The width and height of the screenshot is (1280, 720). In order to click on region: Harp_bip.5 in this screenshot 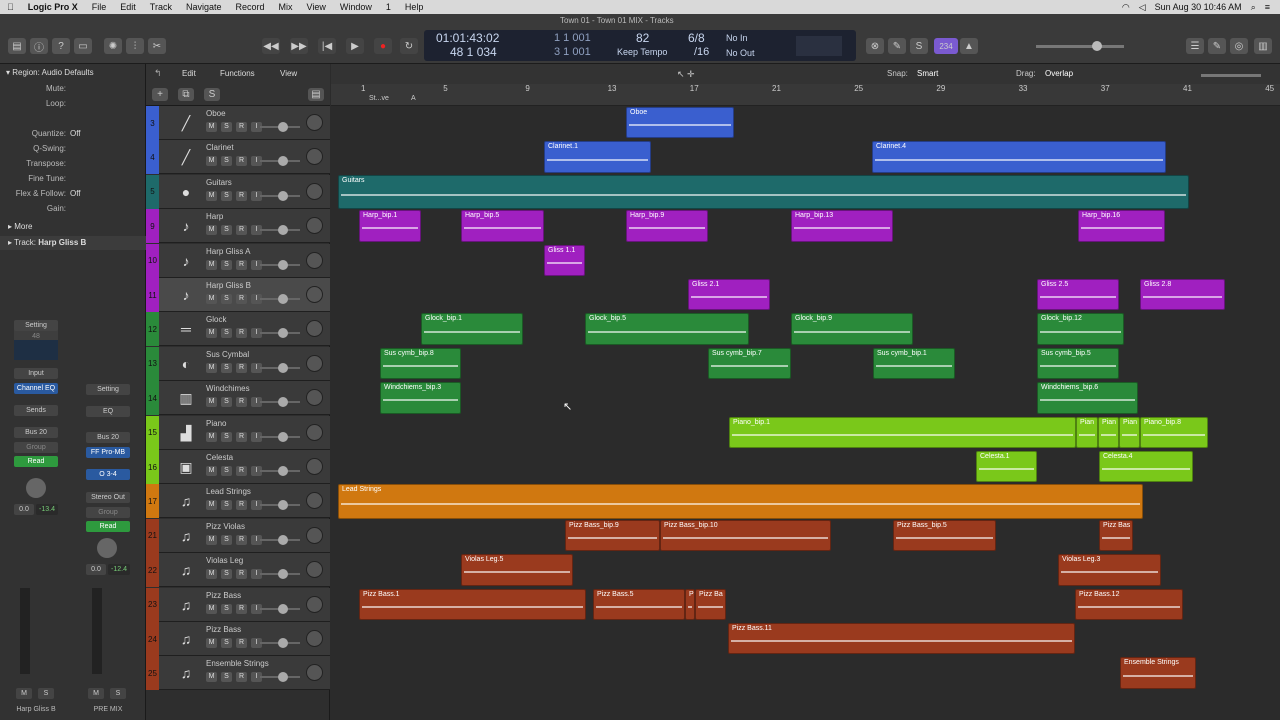, I will do `click(502, 226)`.